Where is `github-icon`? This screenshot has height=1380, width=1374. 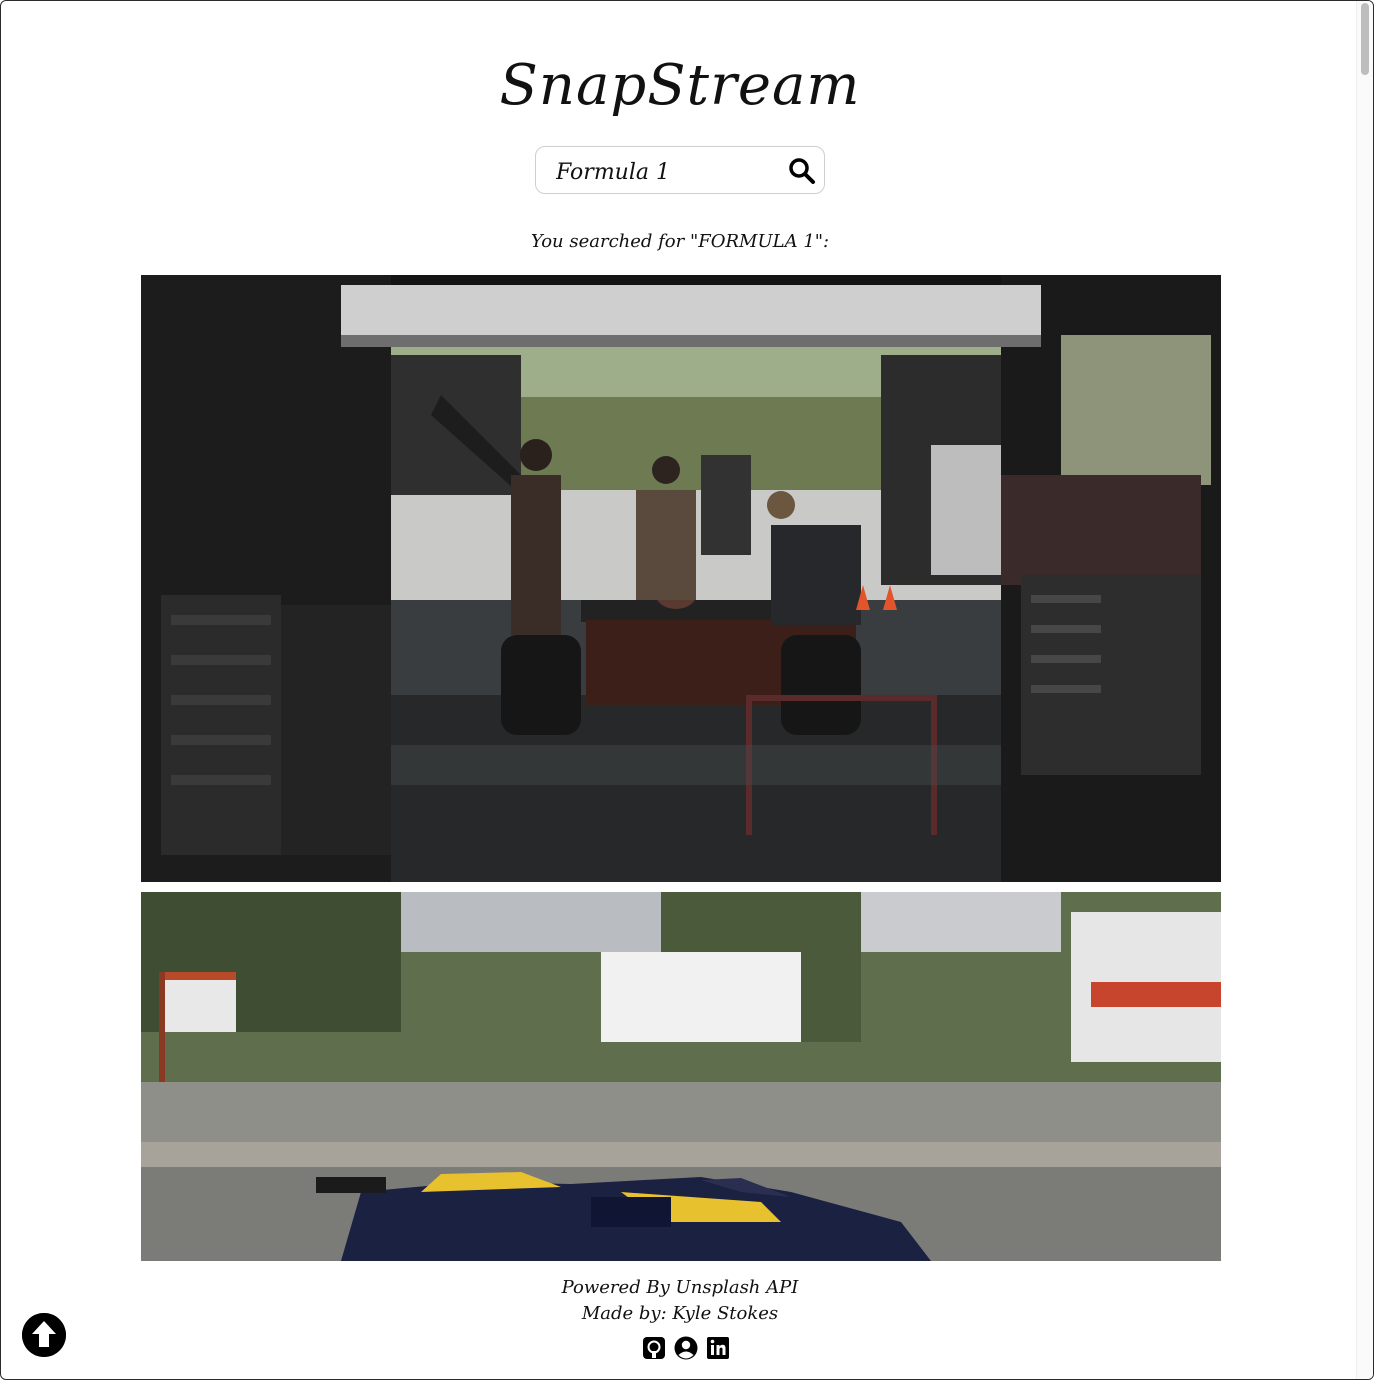 github-icon is located at coordinates (654, 1348).